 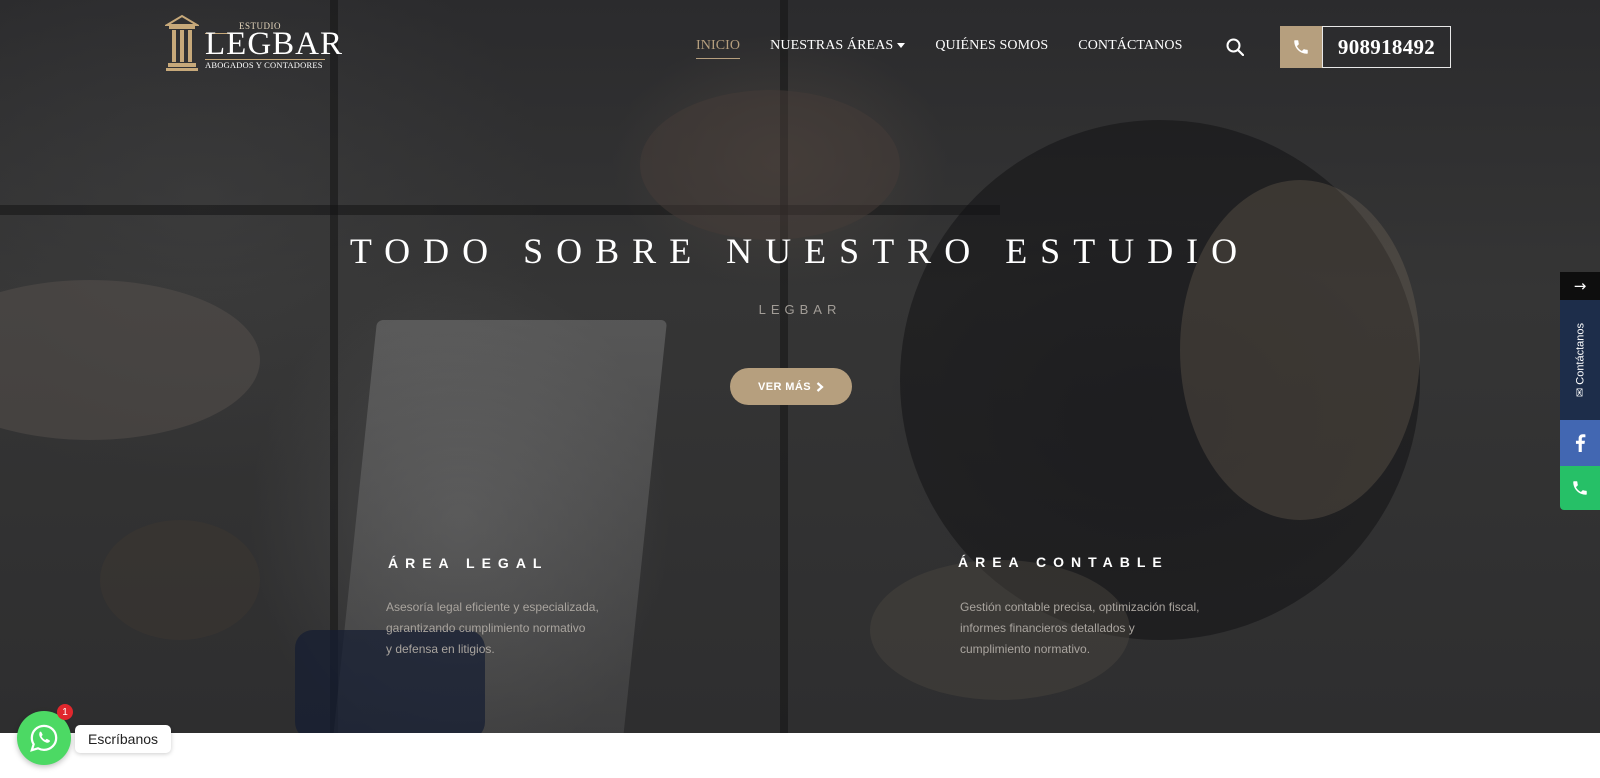 I want to click on facebook-icon, so click(x=1580, y=443).